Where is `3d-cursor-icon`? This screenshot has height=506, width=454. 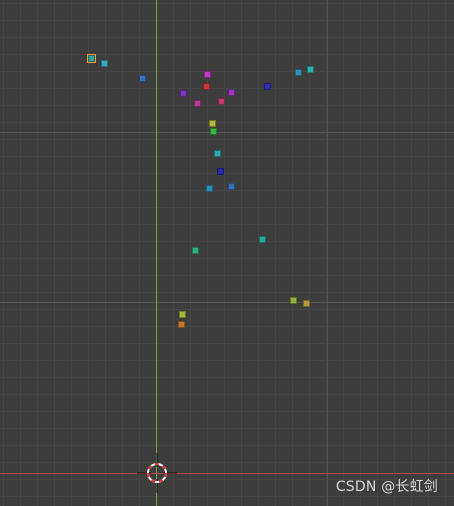 3d-cursor-icon is located at coordinates (157, 473).